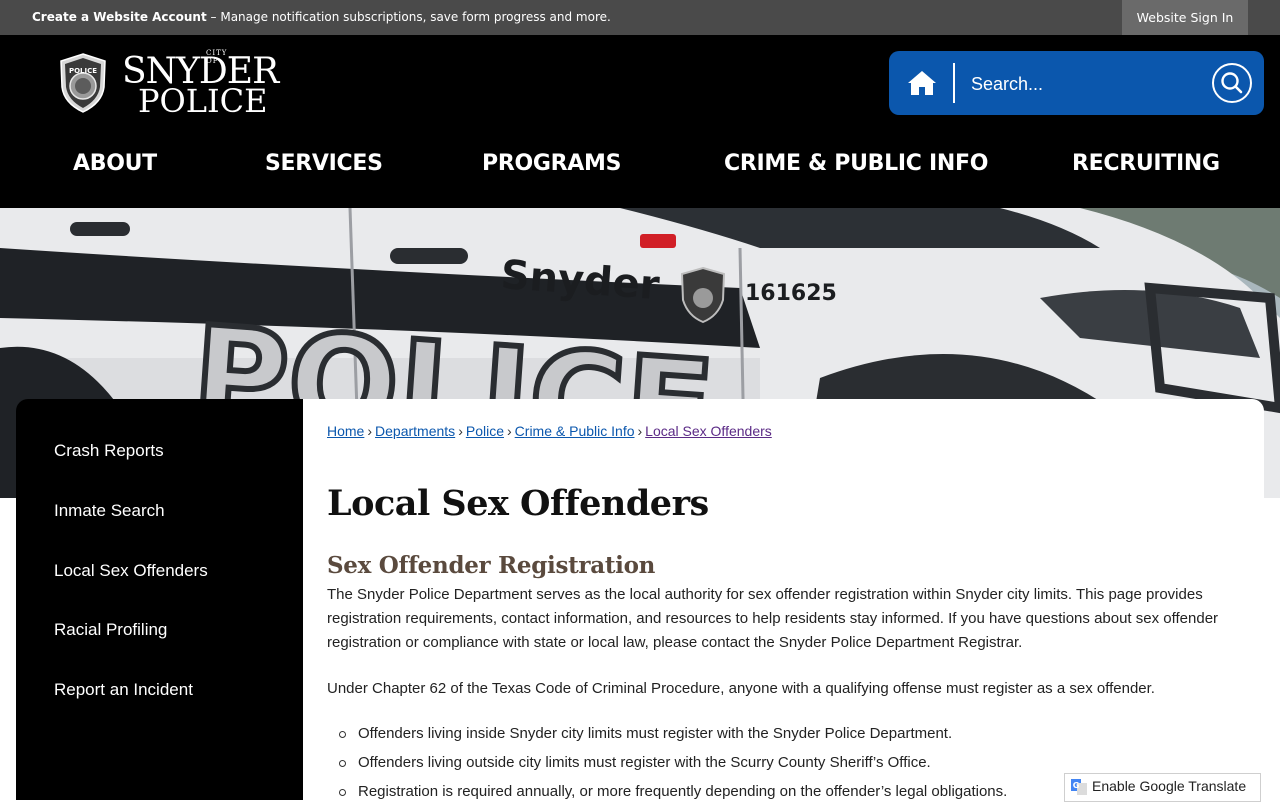 The width and height of the screenshot is (1280, 809). I want to click on search-bar, so click(1076, 83).